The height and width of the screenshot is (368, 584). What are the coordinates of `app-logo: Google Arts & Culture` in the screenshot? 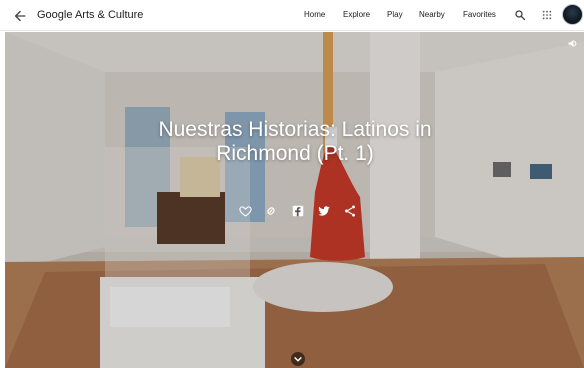 It's located at (90, 15).